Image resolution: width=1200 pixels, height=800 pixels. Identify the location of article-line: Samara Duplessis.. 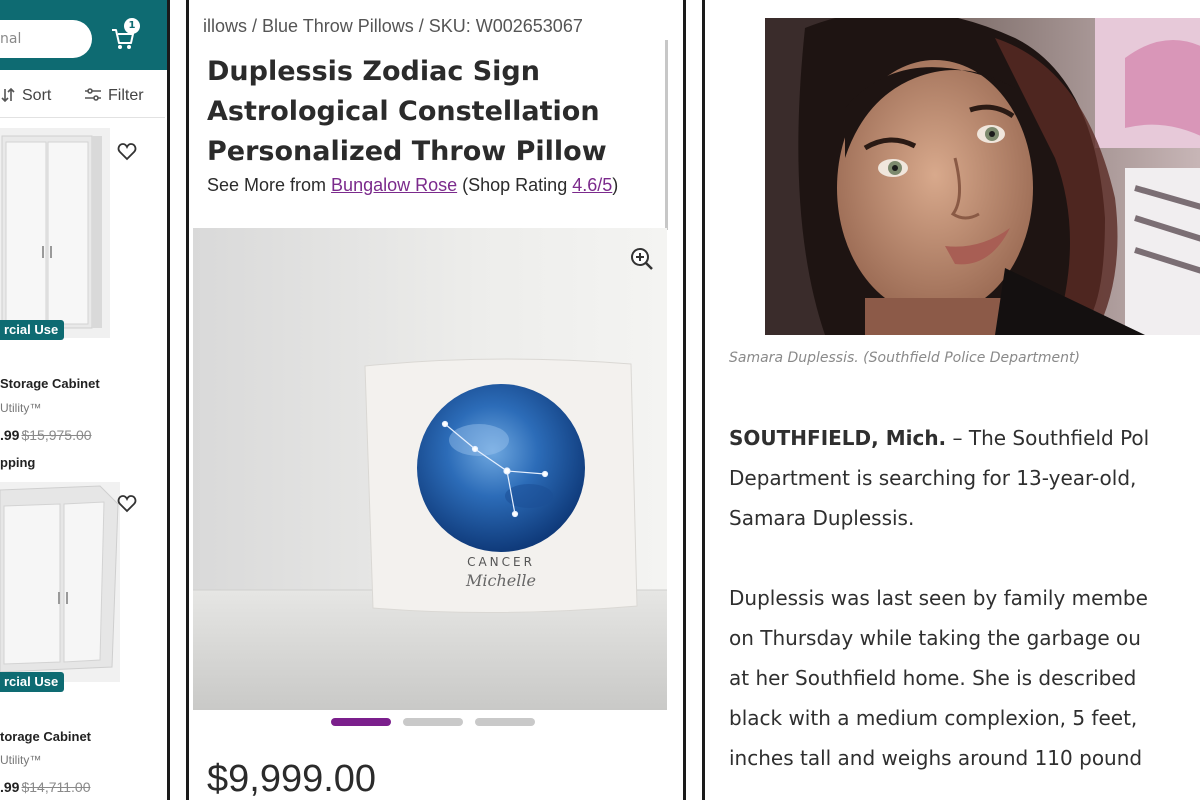
(822, 518).